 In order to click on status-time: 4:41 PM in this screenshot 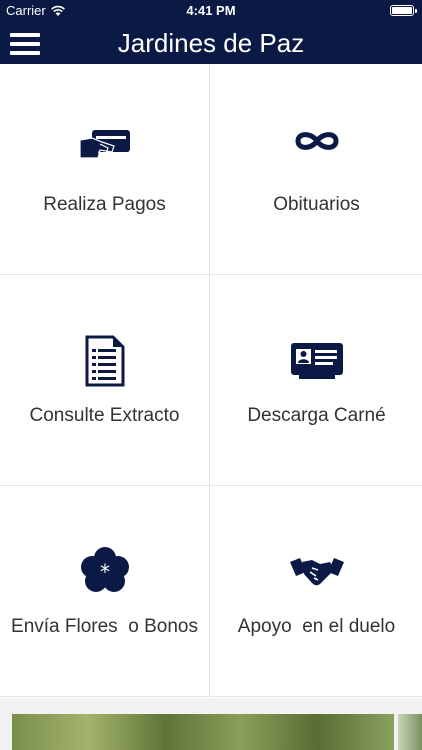, I will do `click(211, 10)`.